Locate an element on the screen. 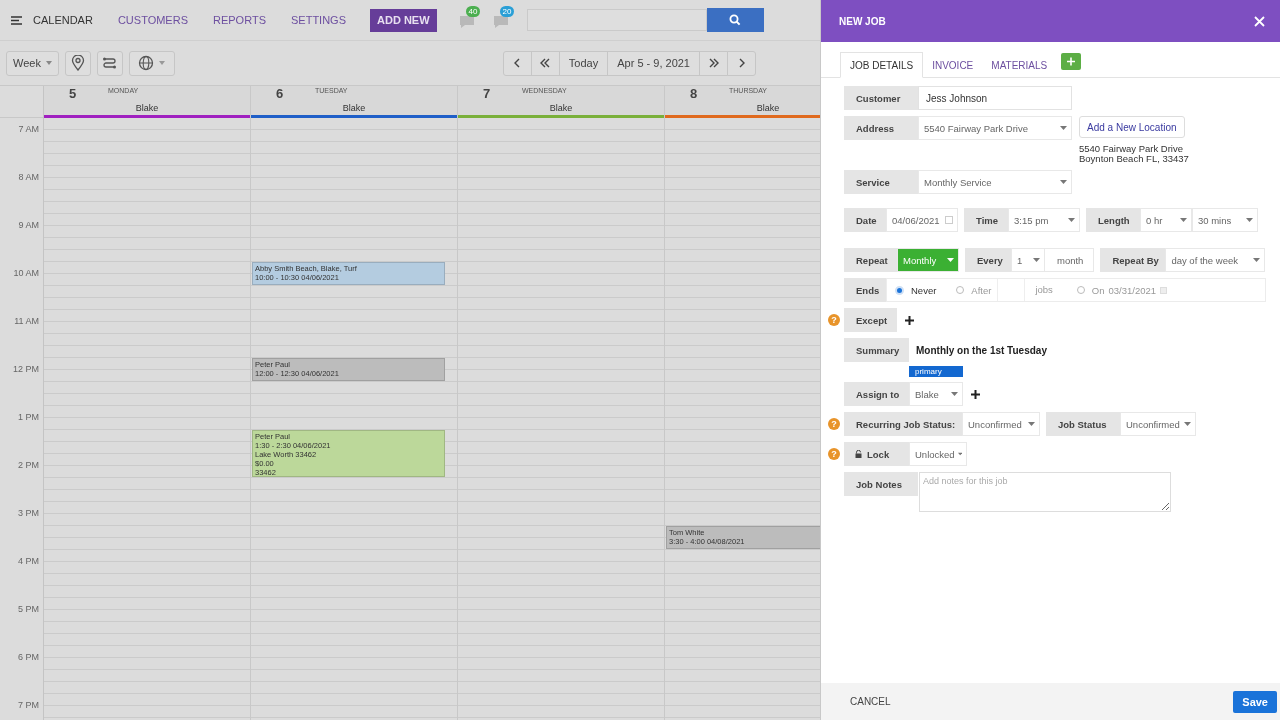 This screenshot has width=1280, height=720. add-new-button: ADD NEW is located at coordinates (403, 20).